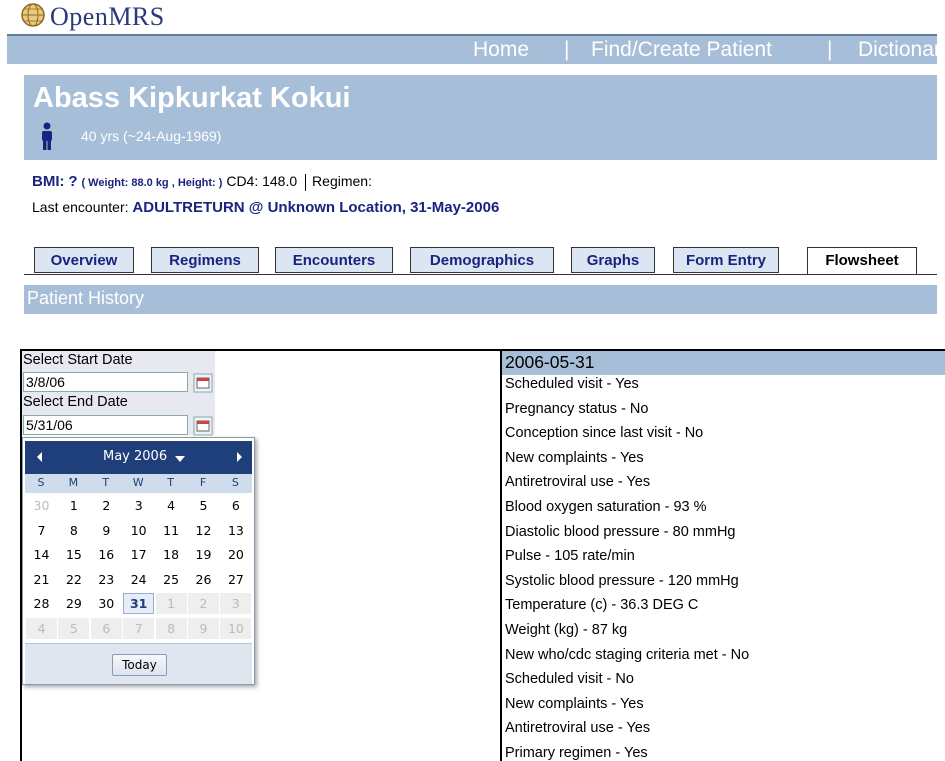 This screenshot has width=945, height=761. I want to click on calendar-day: 29, so click(73, 603).